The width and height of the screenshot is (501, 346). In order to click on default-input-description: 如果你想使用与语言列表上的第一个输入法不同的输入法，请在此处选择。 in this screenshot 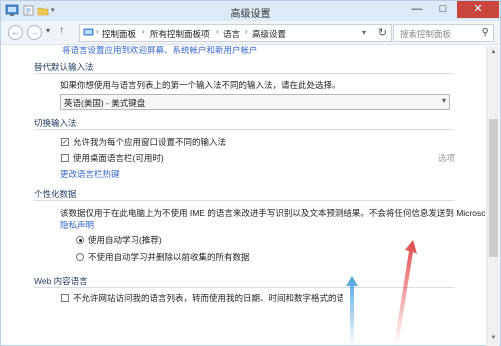, I will do `click(200, 85)`.